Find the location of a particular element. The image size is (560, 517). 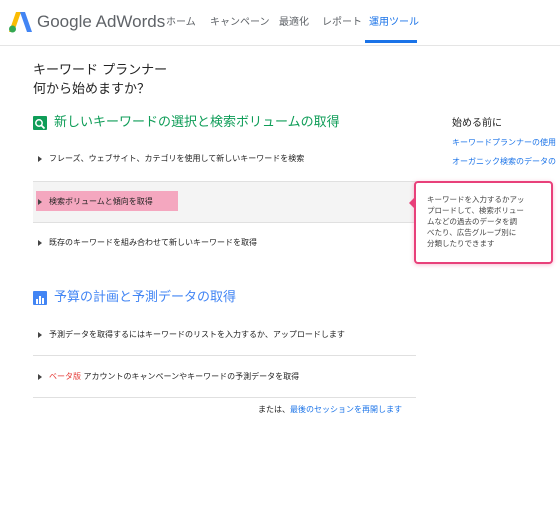

nav-item-reports: レポート is located at coordinates (342, 22).